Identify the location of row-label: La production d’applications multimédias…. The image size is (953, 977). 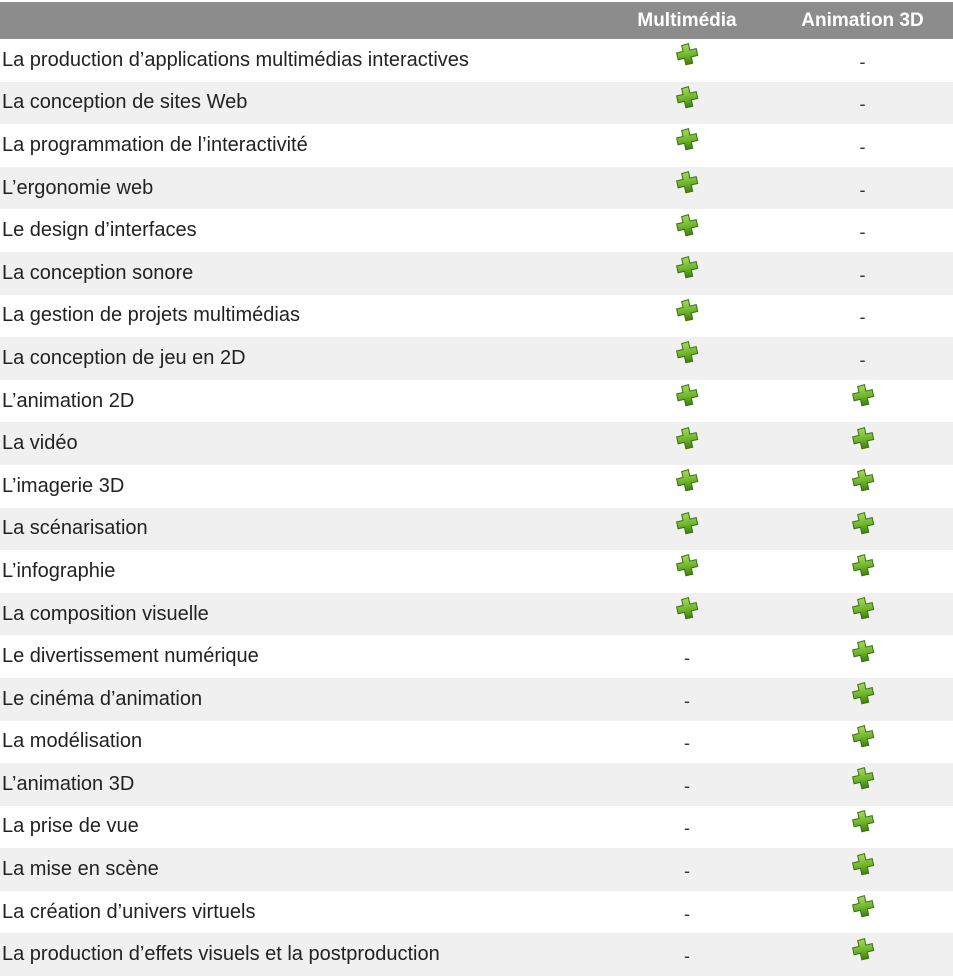
(235, 59).